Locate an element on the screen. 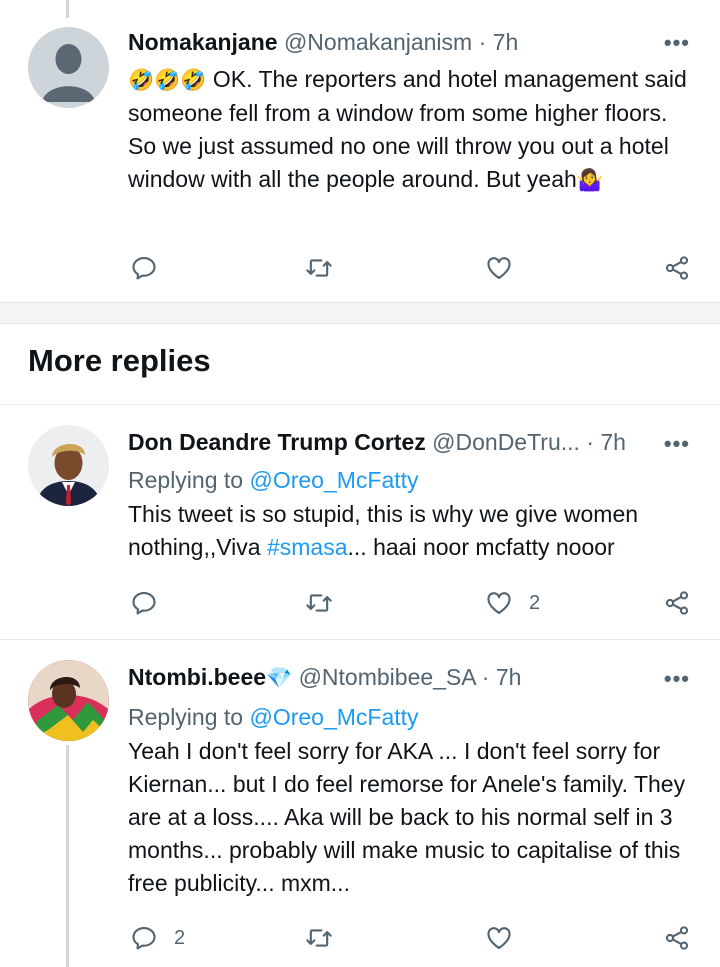 This screenshot has height=967, width=720. reply-button: 2 is located at coordinates (157, 938).